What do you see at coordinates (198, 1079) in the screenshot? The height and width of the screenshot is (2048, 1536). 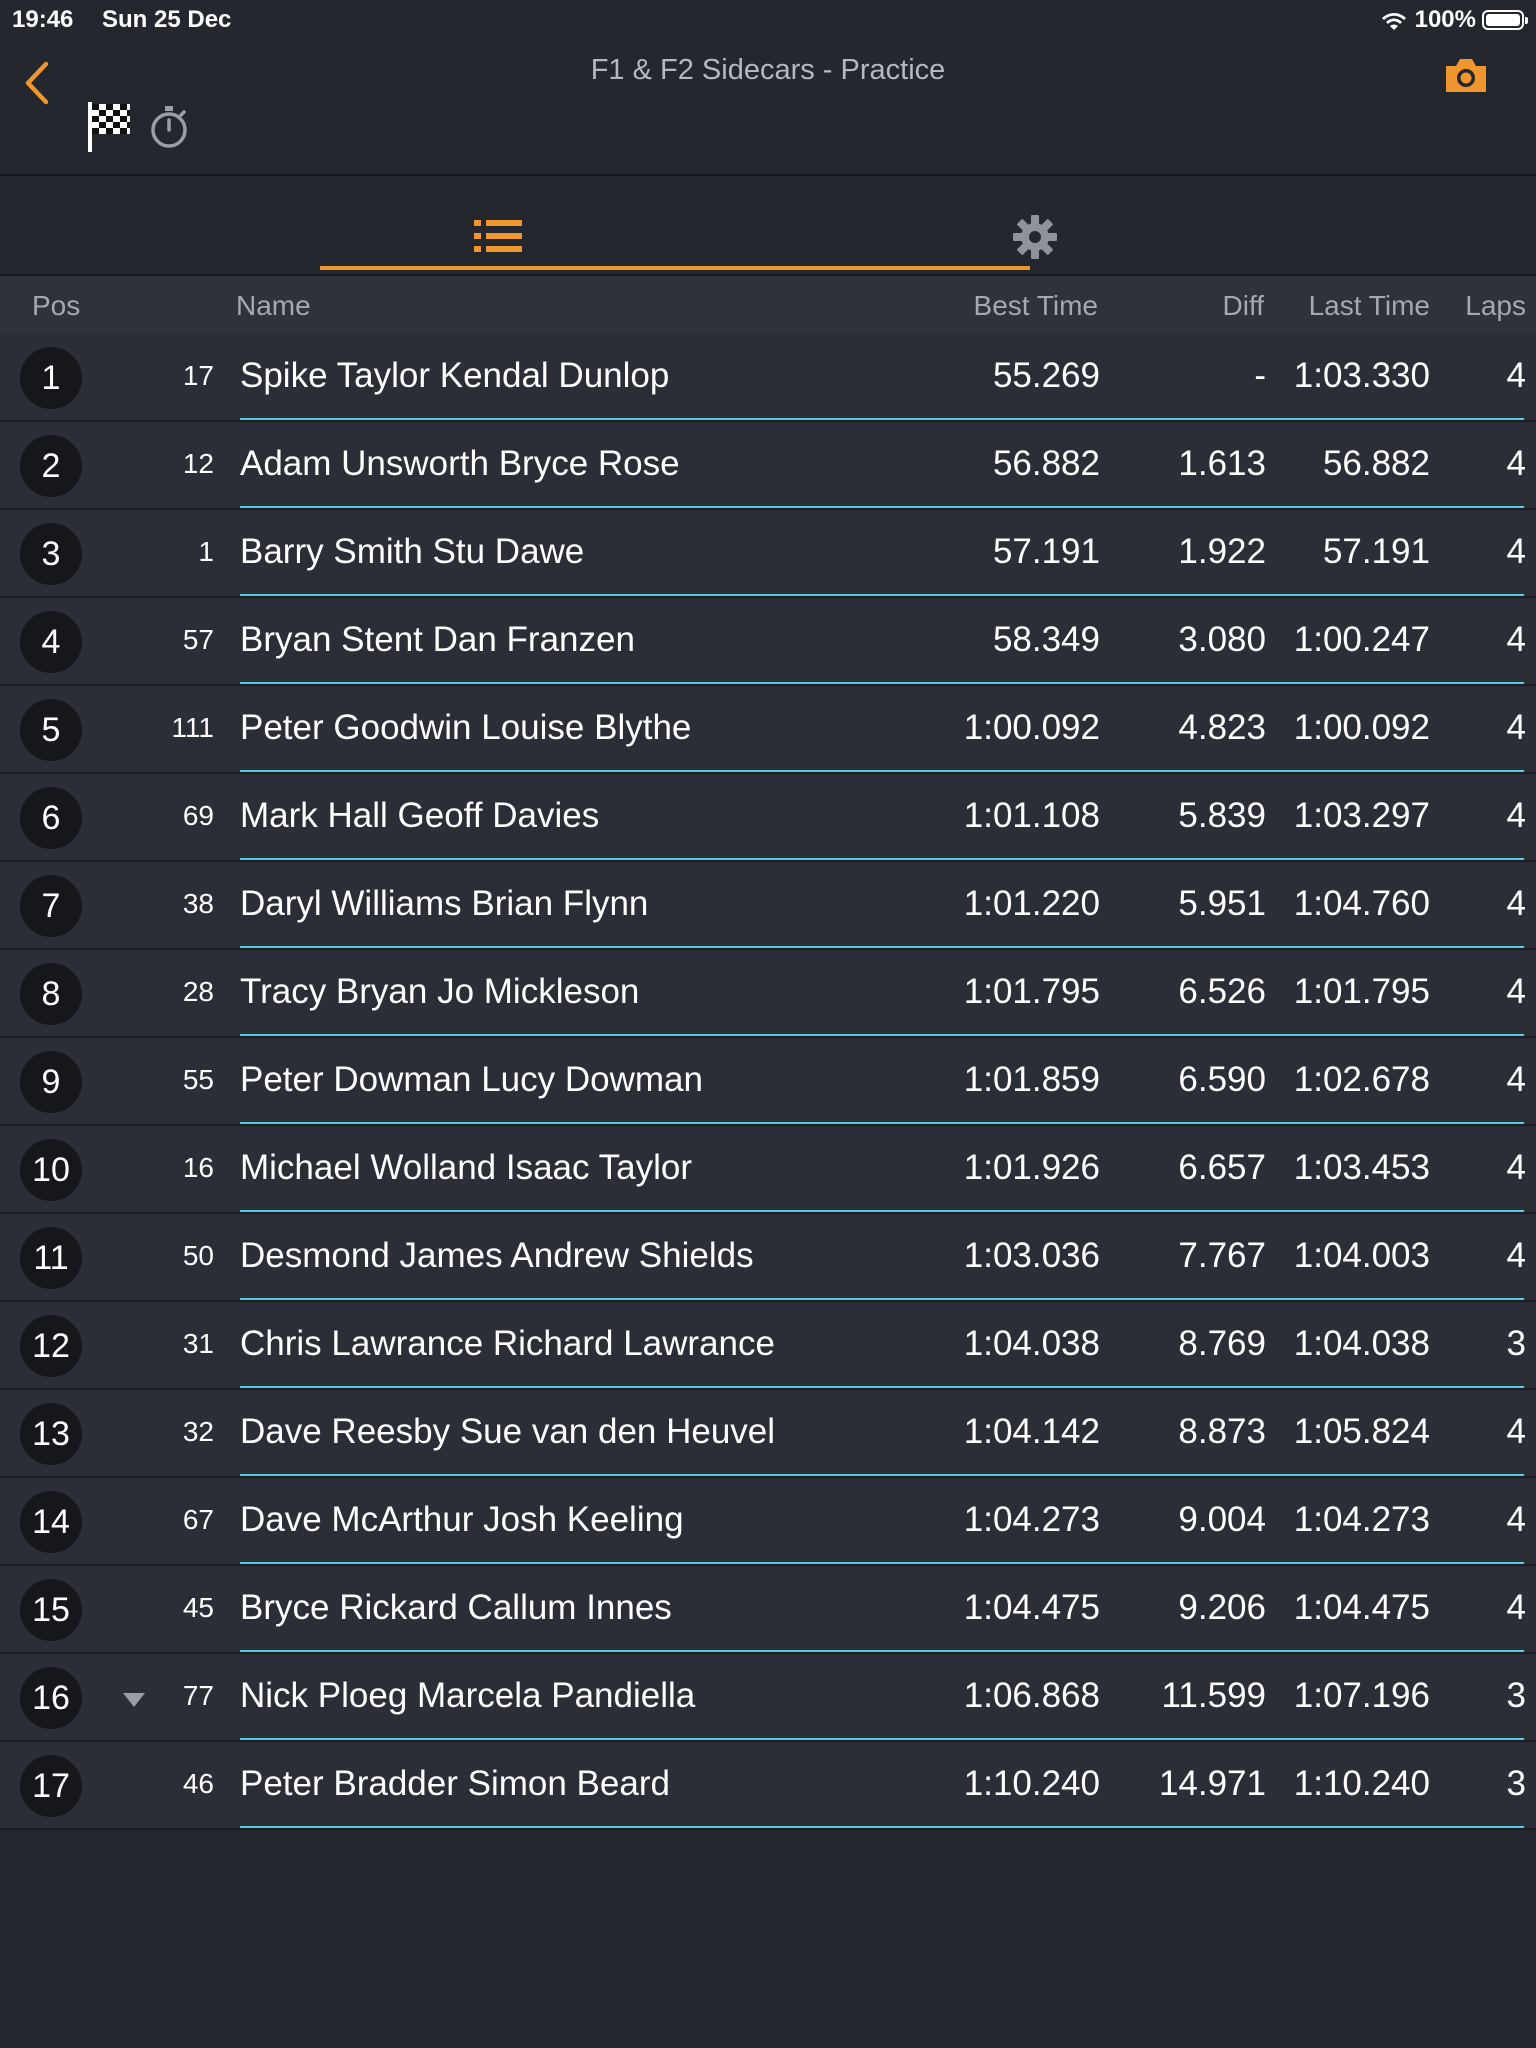 I see `car-number: 55` at bounding box center [198, 1079].